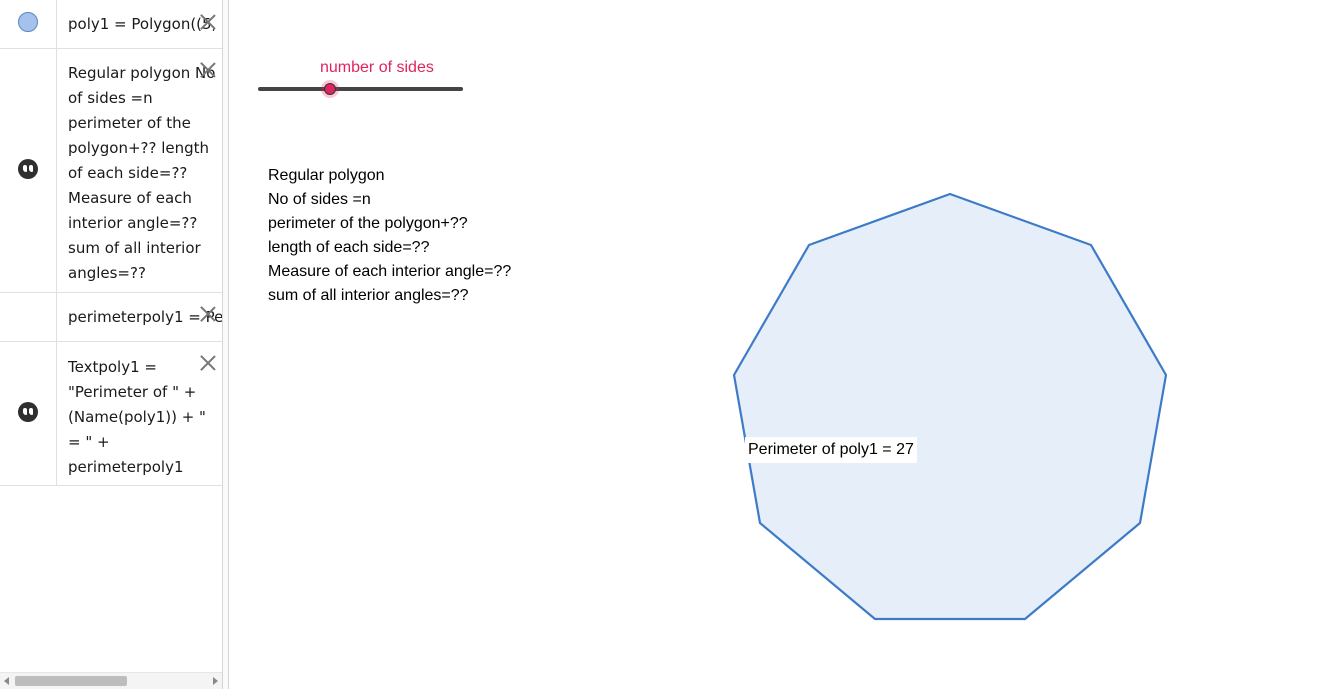 The height and width of the screenshot is (689, 1344). Describe the element at coordinates (831, 450) in the screenshot. I see `perimeter-label: Perimeter of poly1 = 27` at that location.